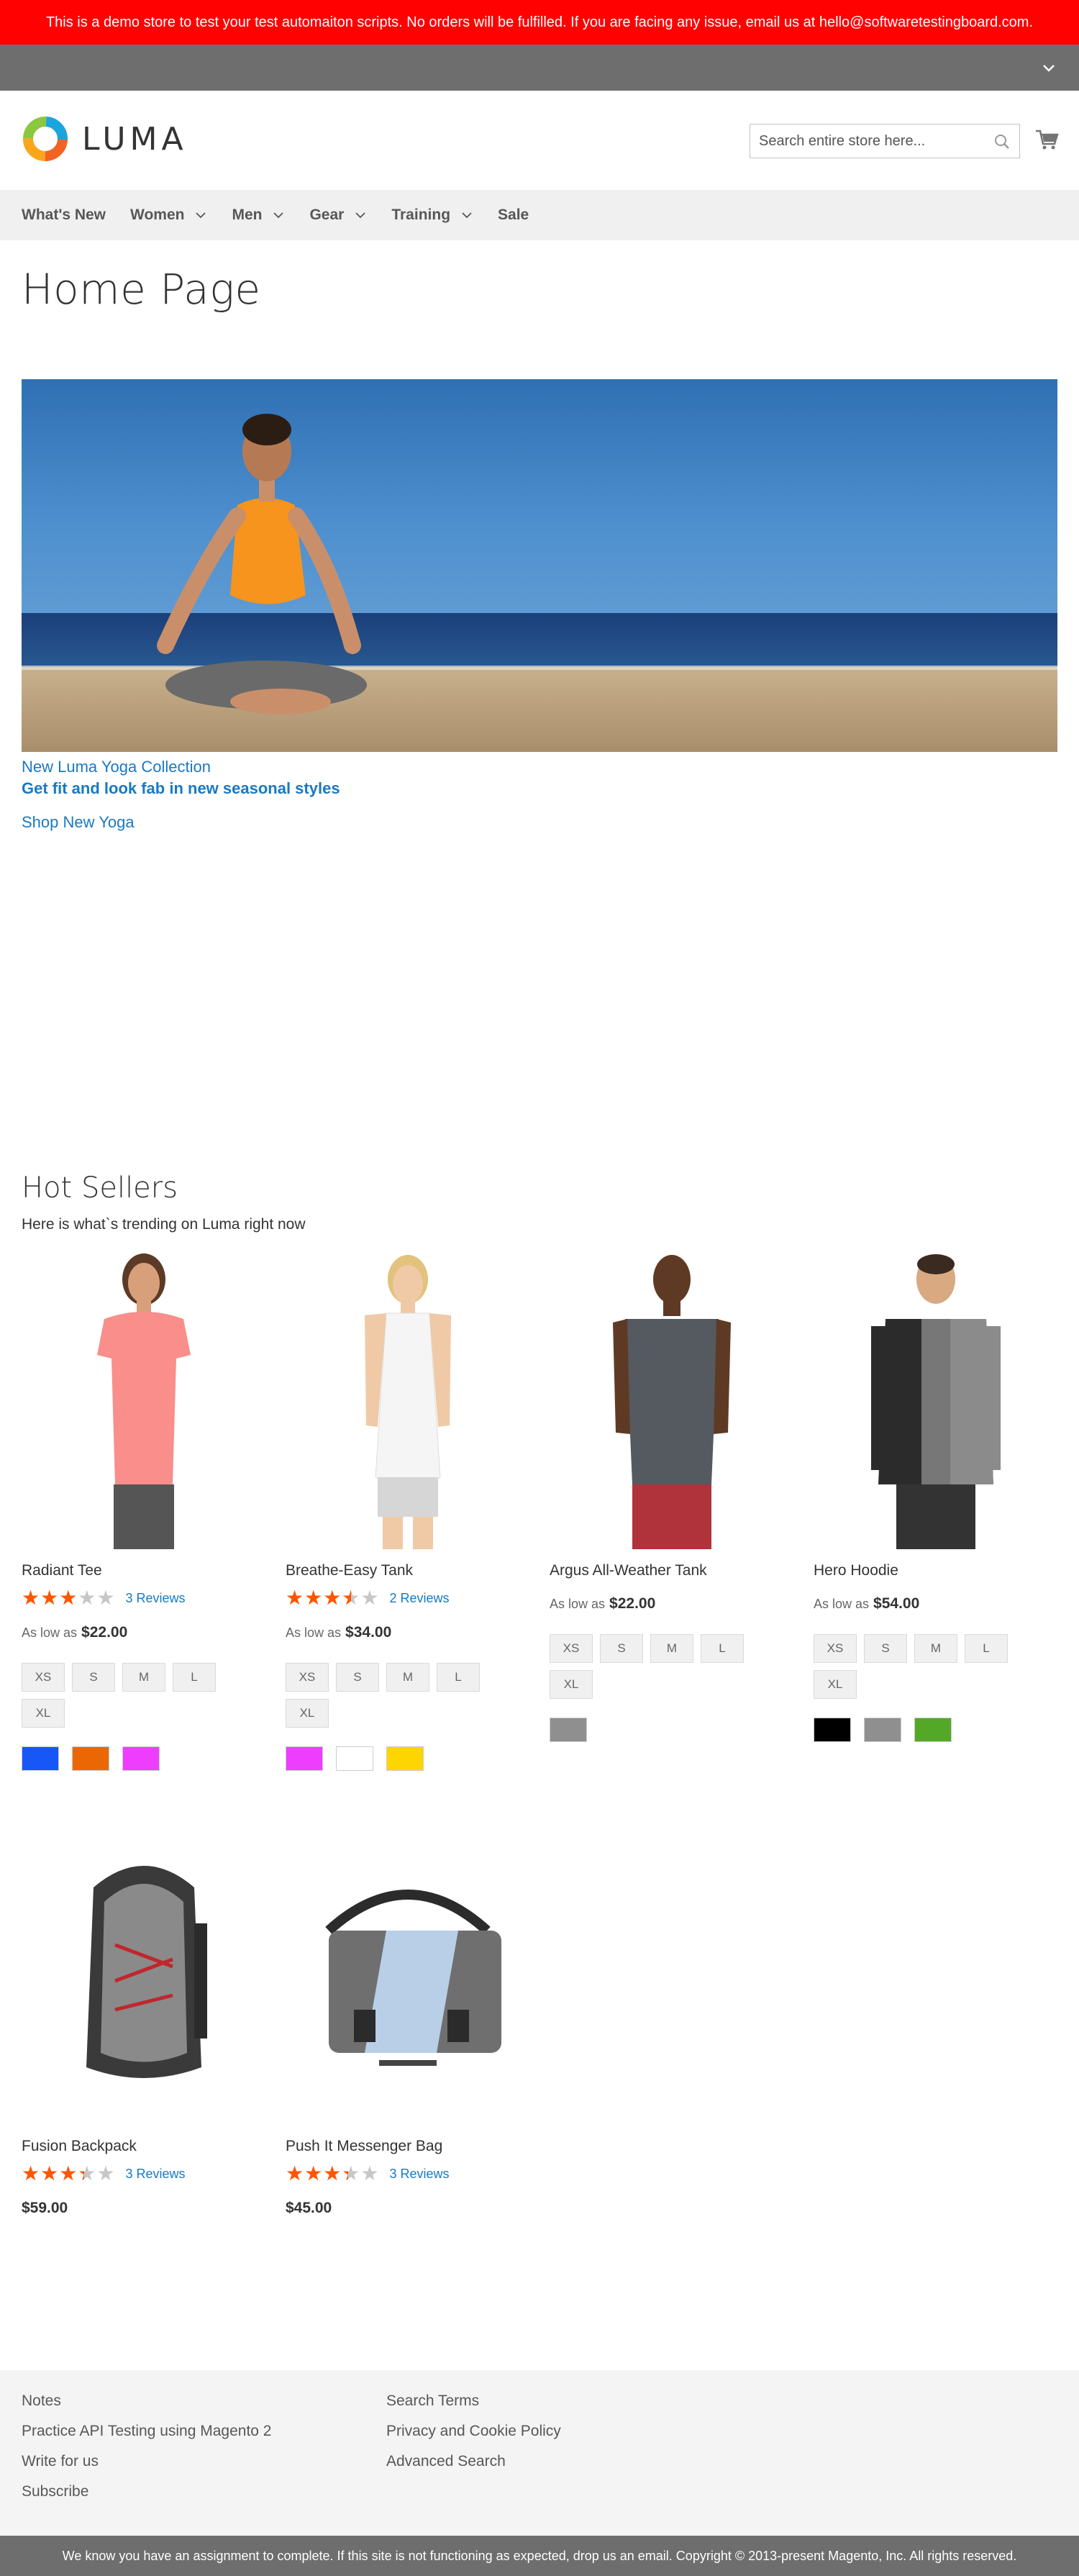 The width and height of the screenshot is (1079, 2576). What do you see at coordinates (420, 1599) in the screenshot?
I see `reviews-link: 2 Reviews` at bounding box center [420, 1599].